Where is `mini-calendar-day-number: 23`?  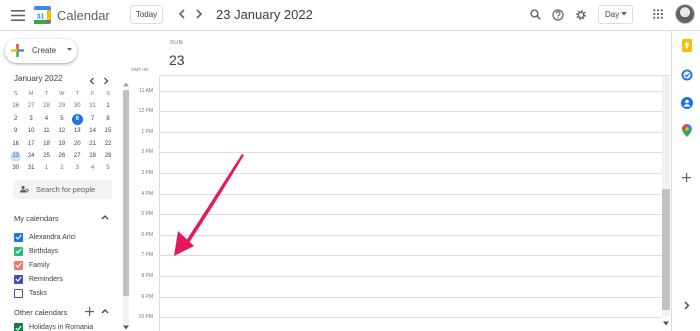
mini-calendar-day-number: 23 is located at coordinates (16, 156).